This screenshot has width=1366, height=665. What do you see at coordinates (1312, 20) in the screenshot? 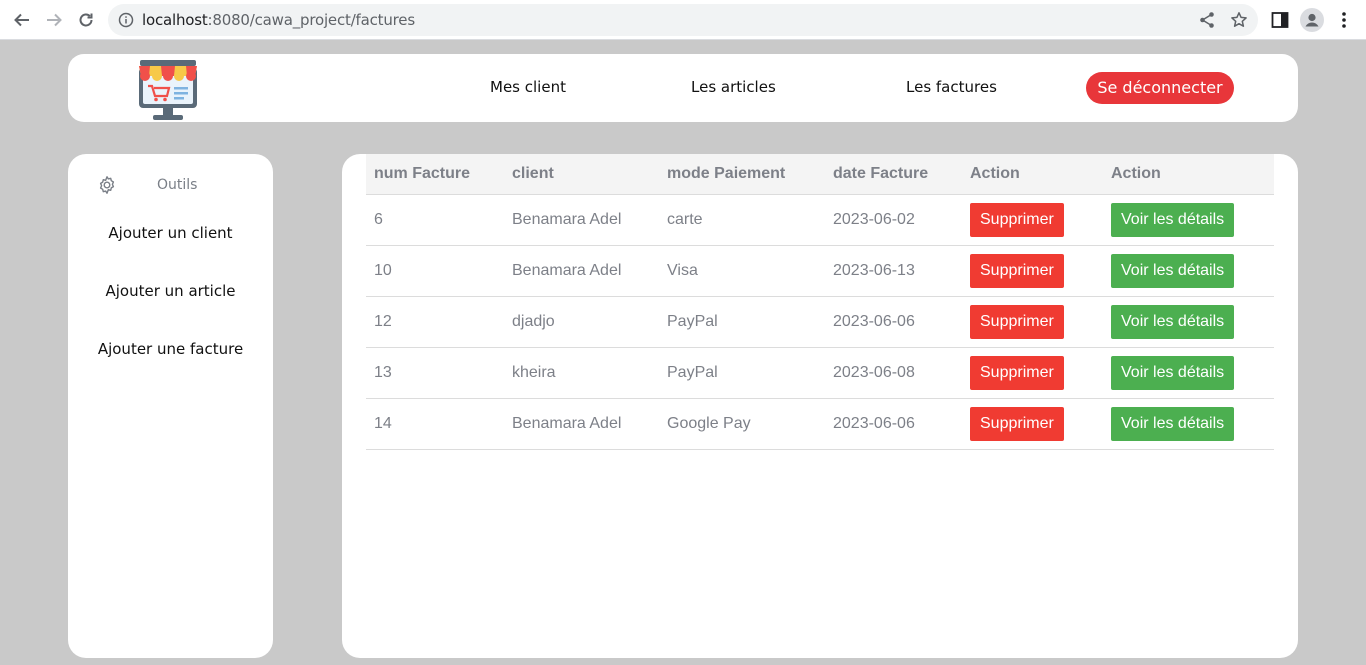
I see `profile-avatar-icon` at bounding box center [1312, 20].